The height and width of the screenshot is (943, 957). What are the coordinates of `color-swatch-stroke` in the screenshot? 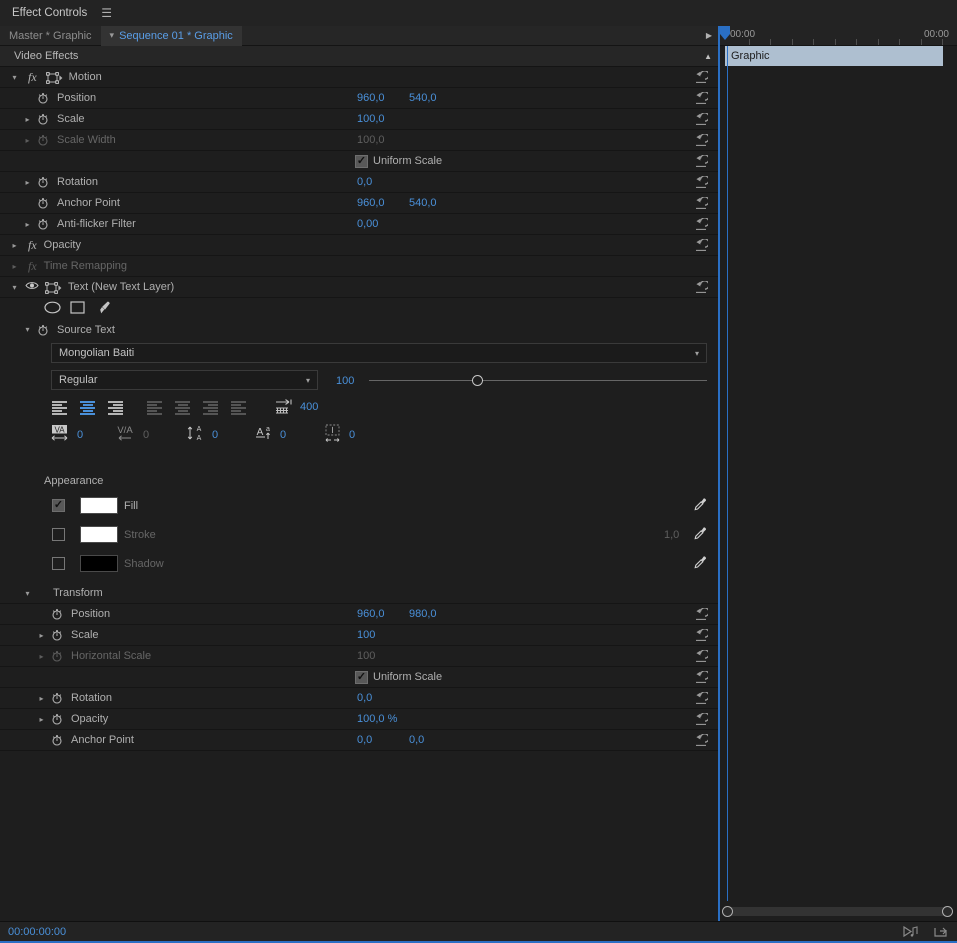 It's located at (99, 534).